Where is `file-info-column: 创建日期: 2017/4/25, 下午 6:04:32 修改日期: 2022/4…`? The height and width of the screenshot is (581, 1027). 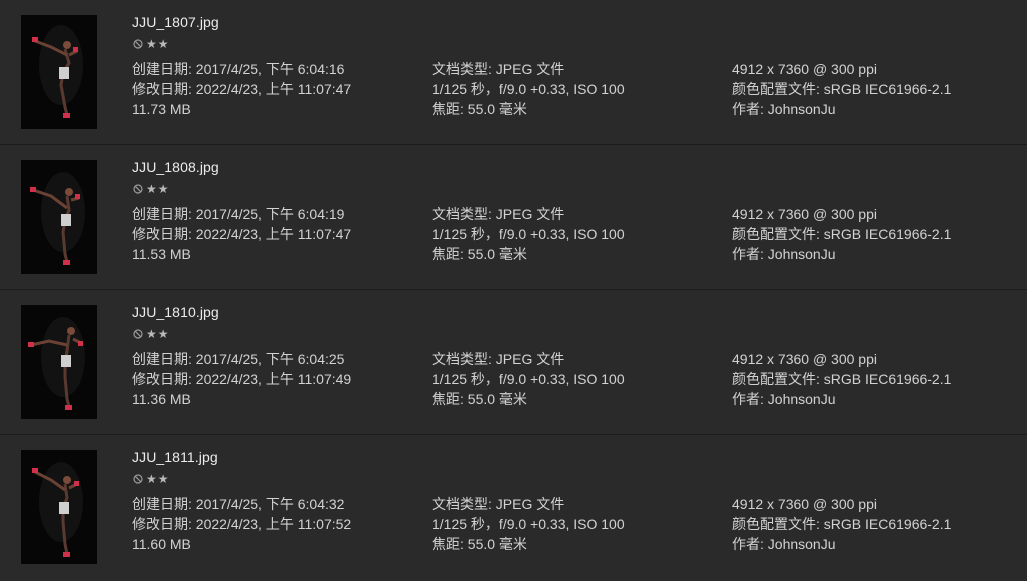 file-info-column: 创建日期: 2017/4/25, 下午 6:04:32 修改日期: 2022/4… is located at coordinates (241, 524).